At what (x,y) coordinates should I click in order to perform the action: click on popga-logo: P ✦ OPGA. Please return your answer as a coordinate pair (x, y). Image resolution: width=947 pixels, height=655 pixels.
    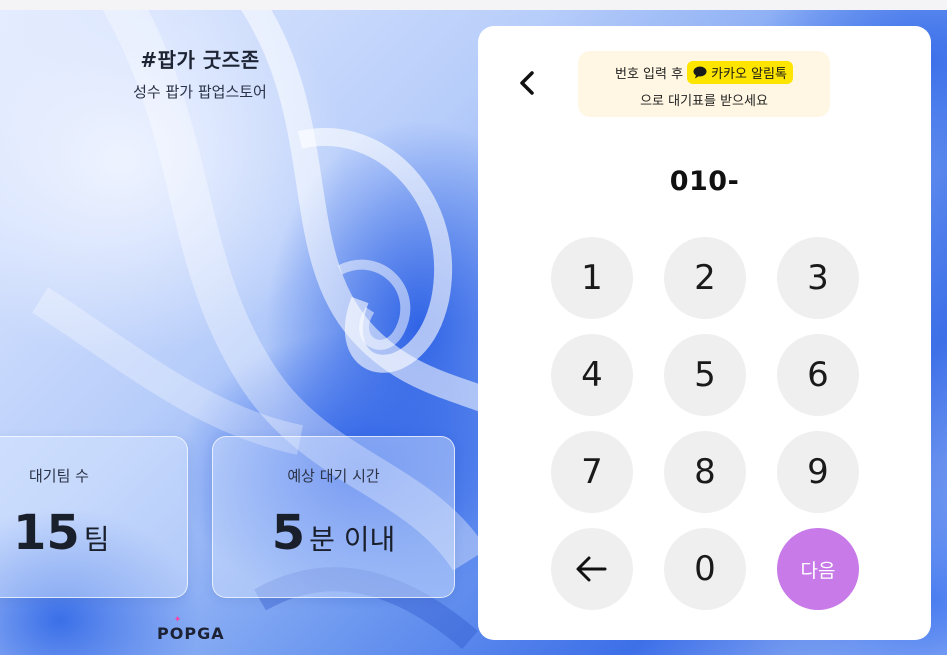
    Looking at the image, I should click on (191, 629).